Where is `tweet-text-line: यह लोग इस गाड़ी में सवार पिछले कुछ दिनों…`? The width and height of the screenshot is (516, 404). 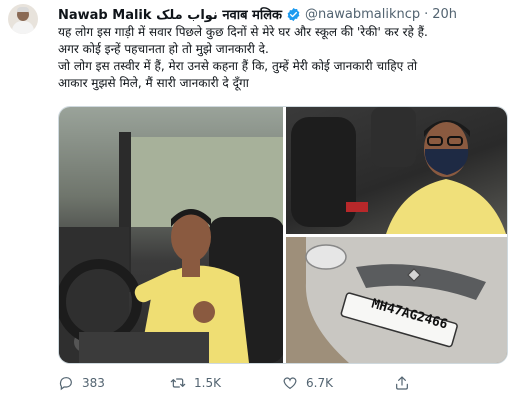 tweet-text-line: यह लोग इस गाड़ी में सवार पिछले कुछ दिनों… is located at coordinates (243, 32).